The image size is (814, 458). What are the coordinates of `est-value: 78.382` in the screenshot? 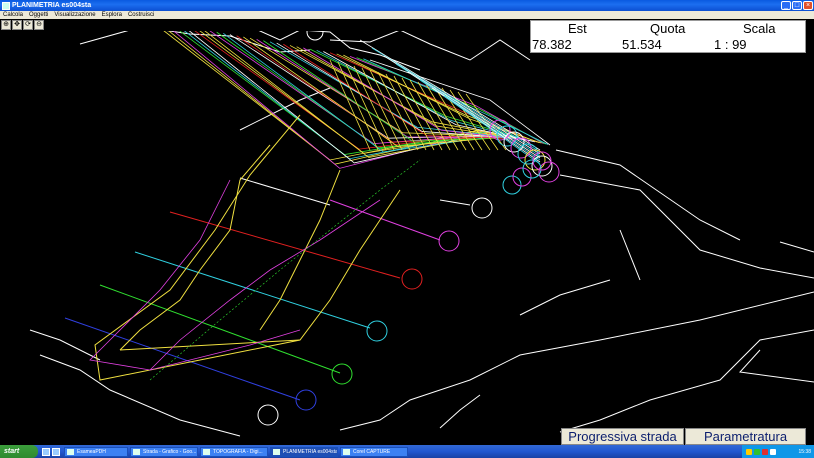 It's located at (552, 44).